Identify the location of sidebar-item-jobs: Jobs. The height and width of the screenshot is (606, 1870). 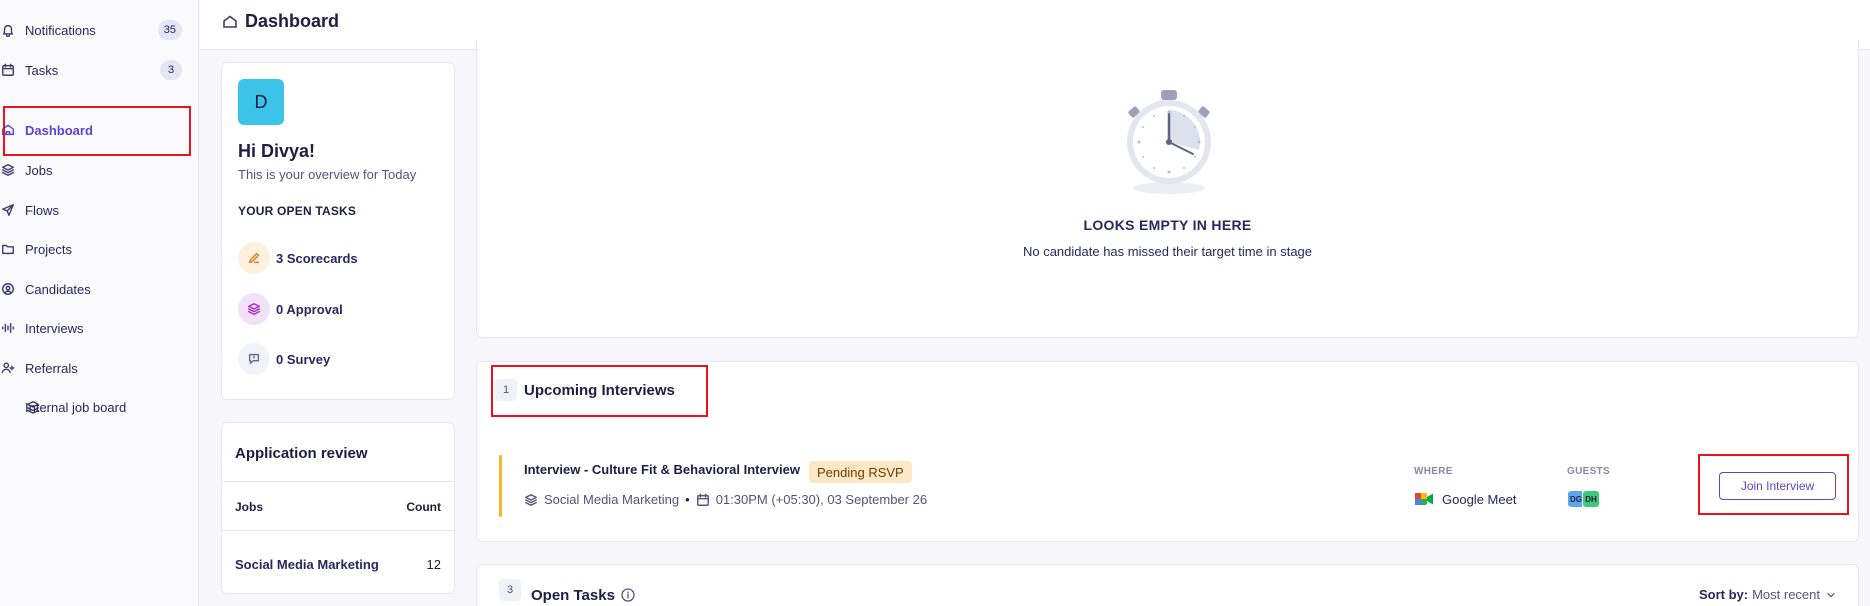
(99, 170).